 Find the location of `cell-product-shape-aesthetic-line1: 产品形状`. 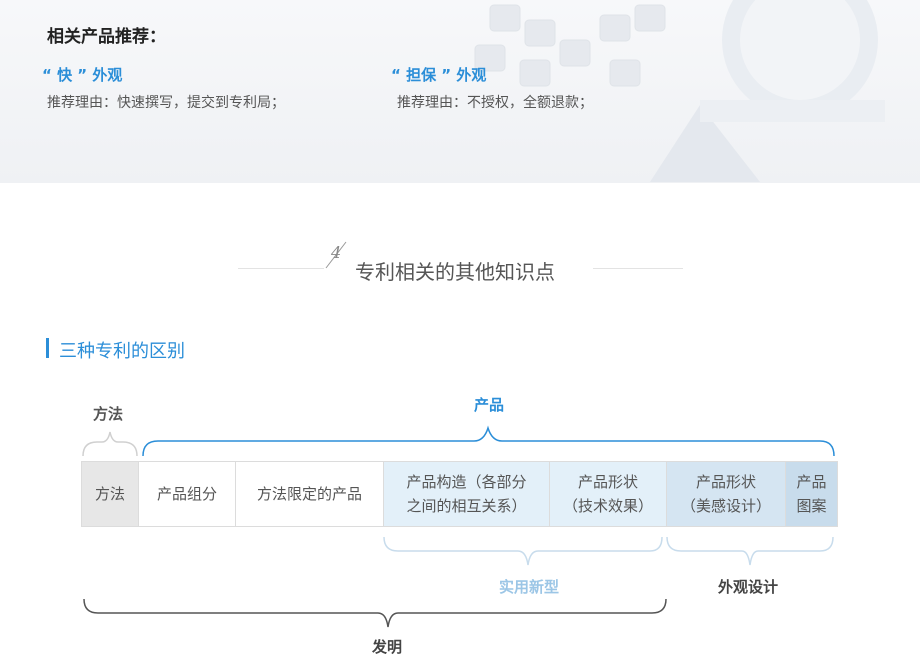

cell-product-shape-aesthetic-line1: 产品形状 is located at coordinates (725, 482).